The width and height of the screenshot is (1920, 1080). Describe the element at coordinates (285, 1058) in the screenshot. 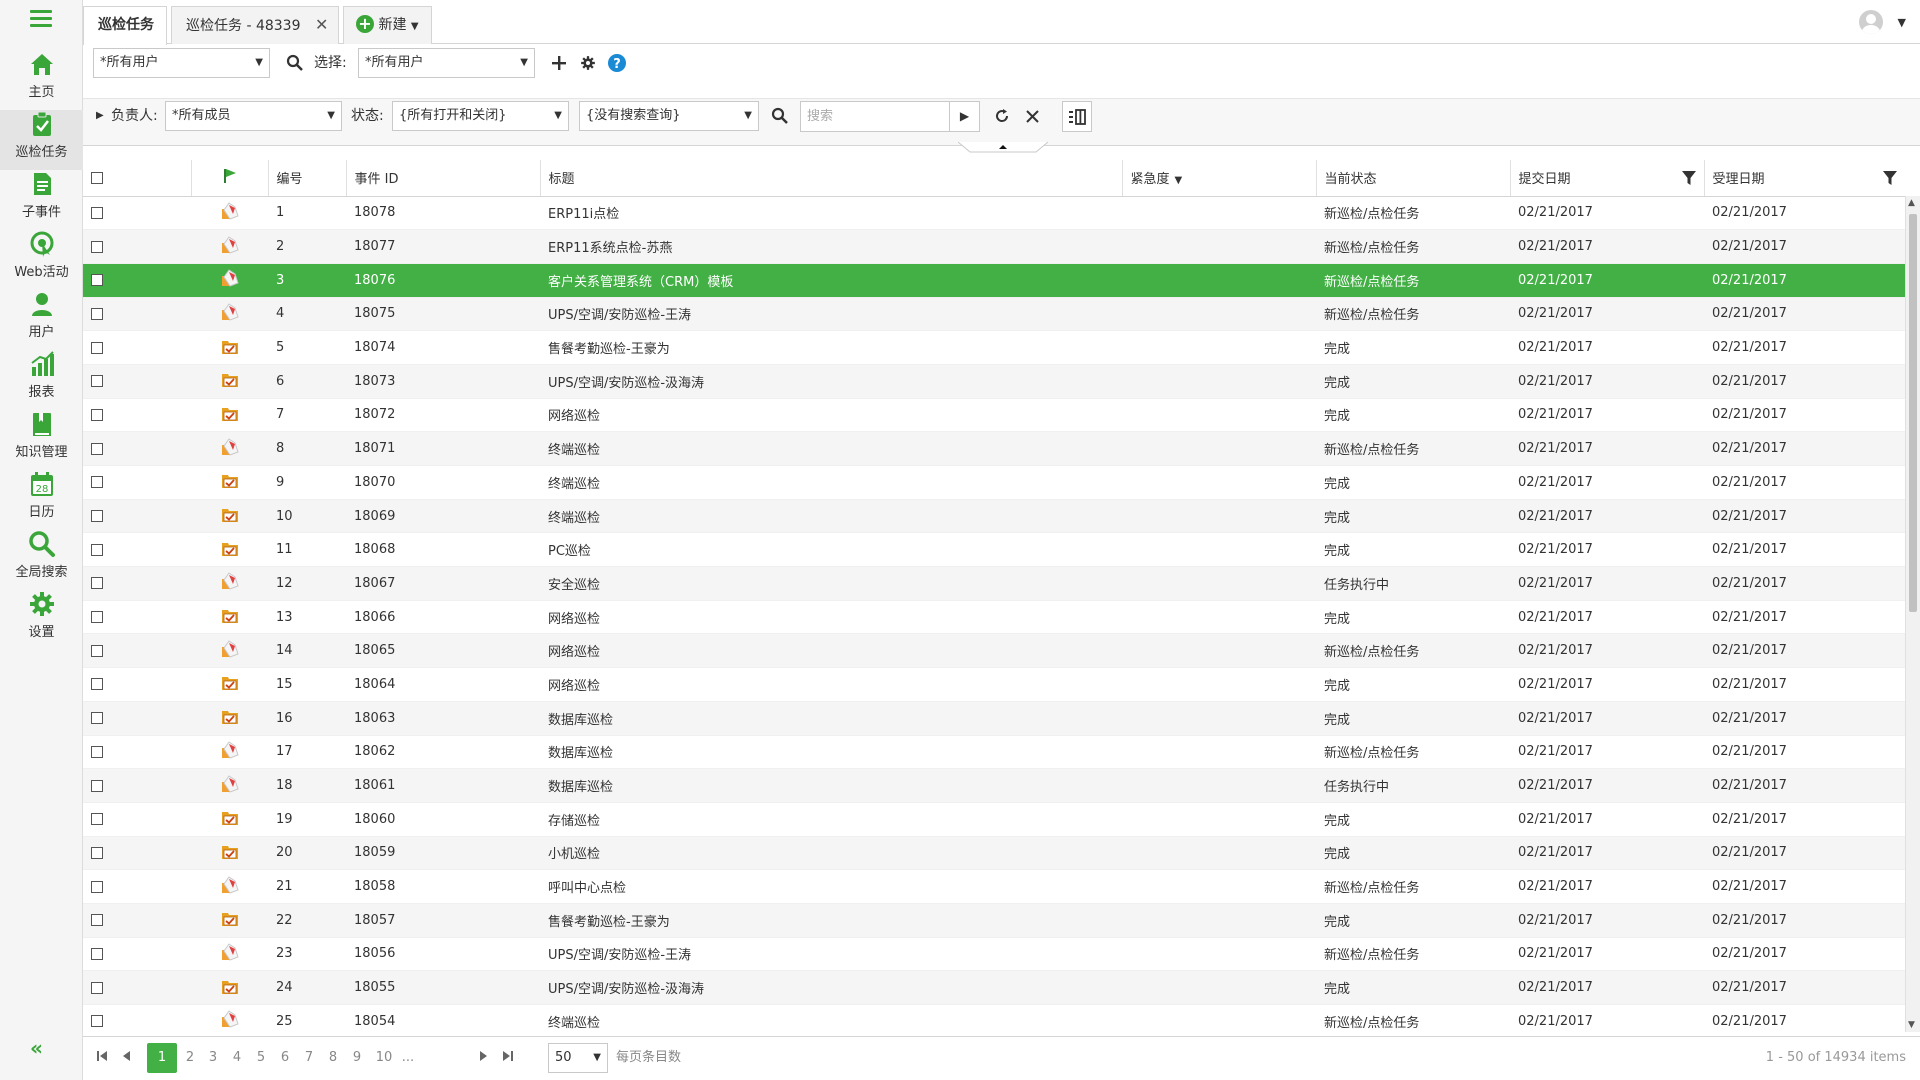

I see `page-link: 6` at that location.